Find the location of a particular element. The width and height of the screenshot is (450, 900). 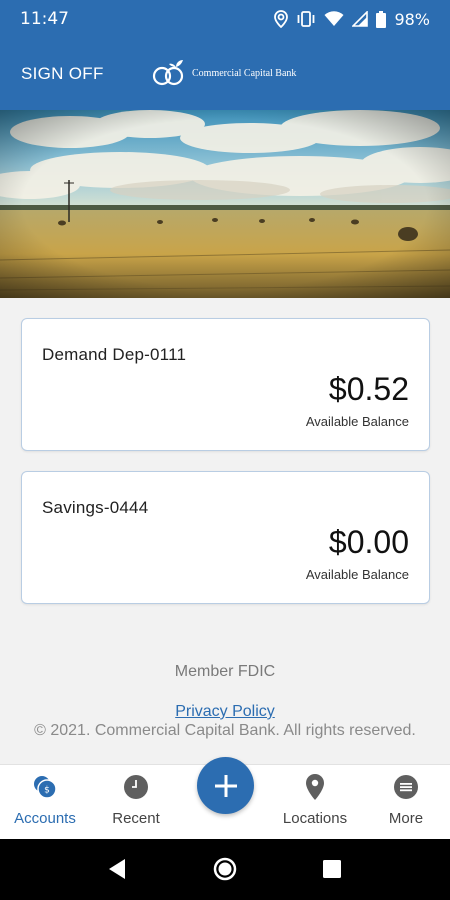

account-card-demand-deposit: Demand Dep-0111 $0.52 Available Balance is located at coordinates (225, 384).